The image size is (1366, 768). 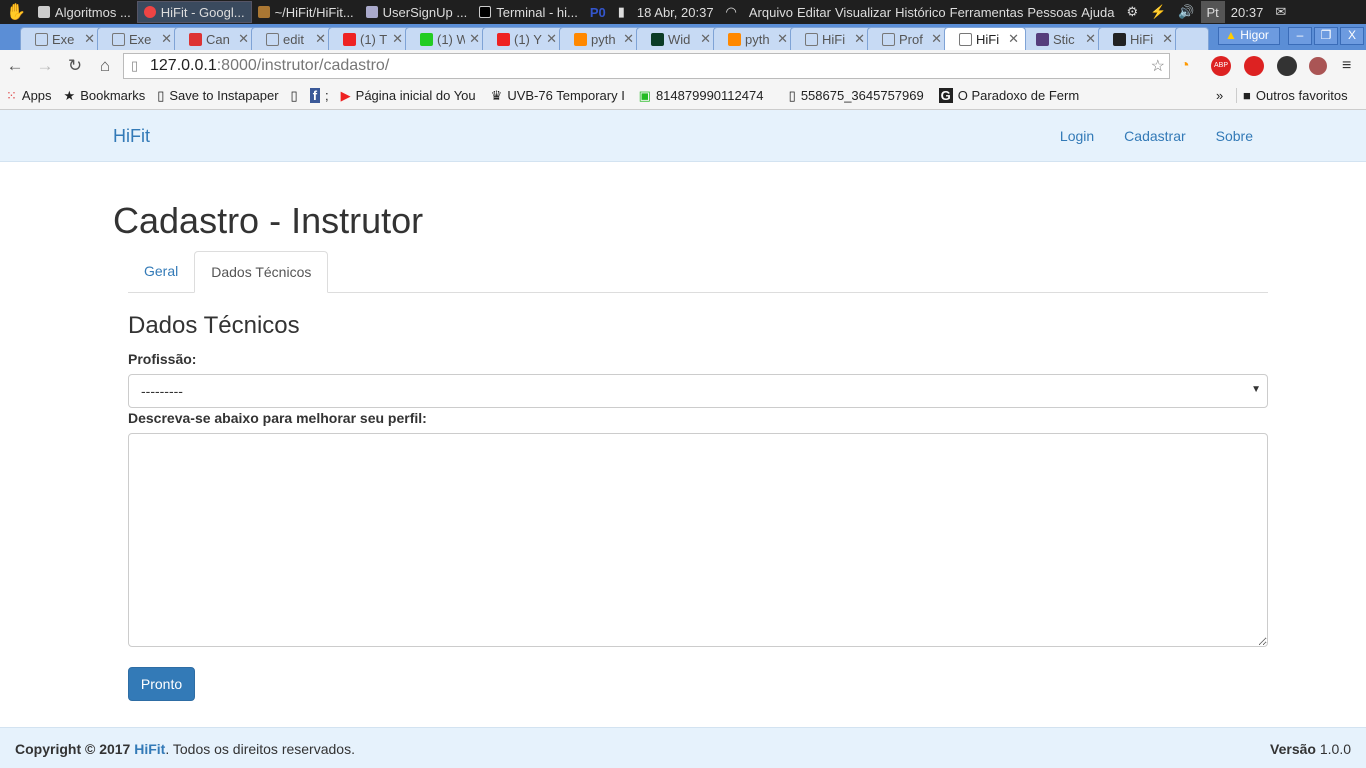 What do you see at coordinates (771, 12) in the screenshot?
I see `menu-arquivo: Arquivo` at bounding box center [771, 12].